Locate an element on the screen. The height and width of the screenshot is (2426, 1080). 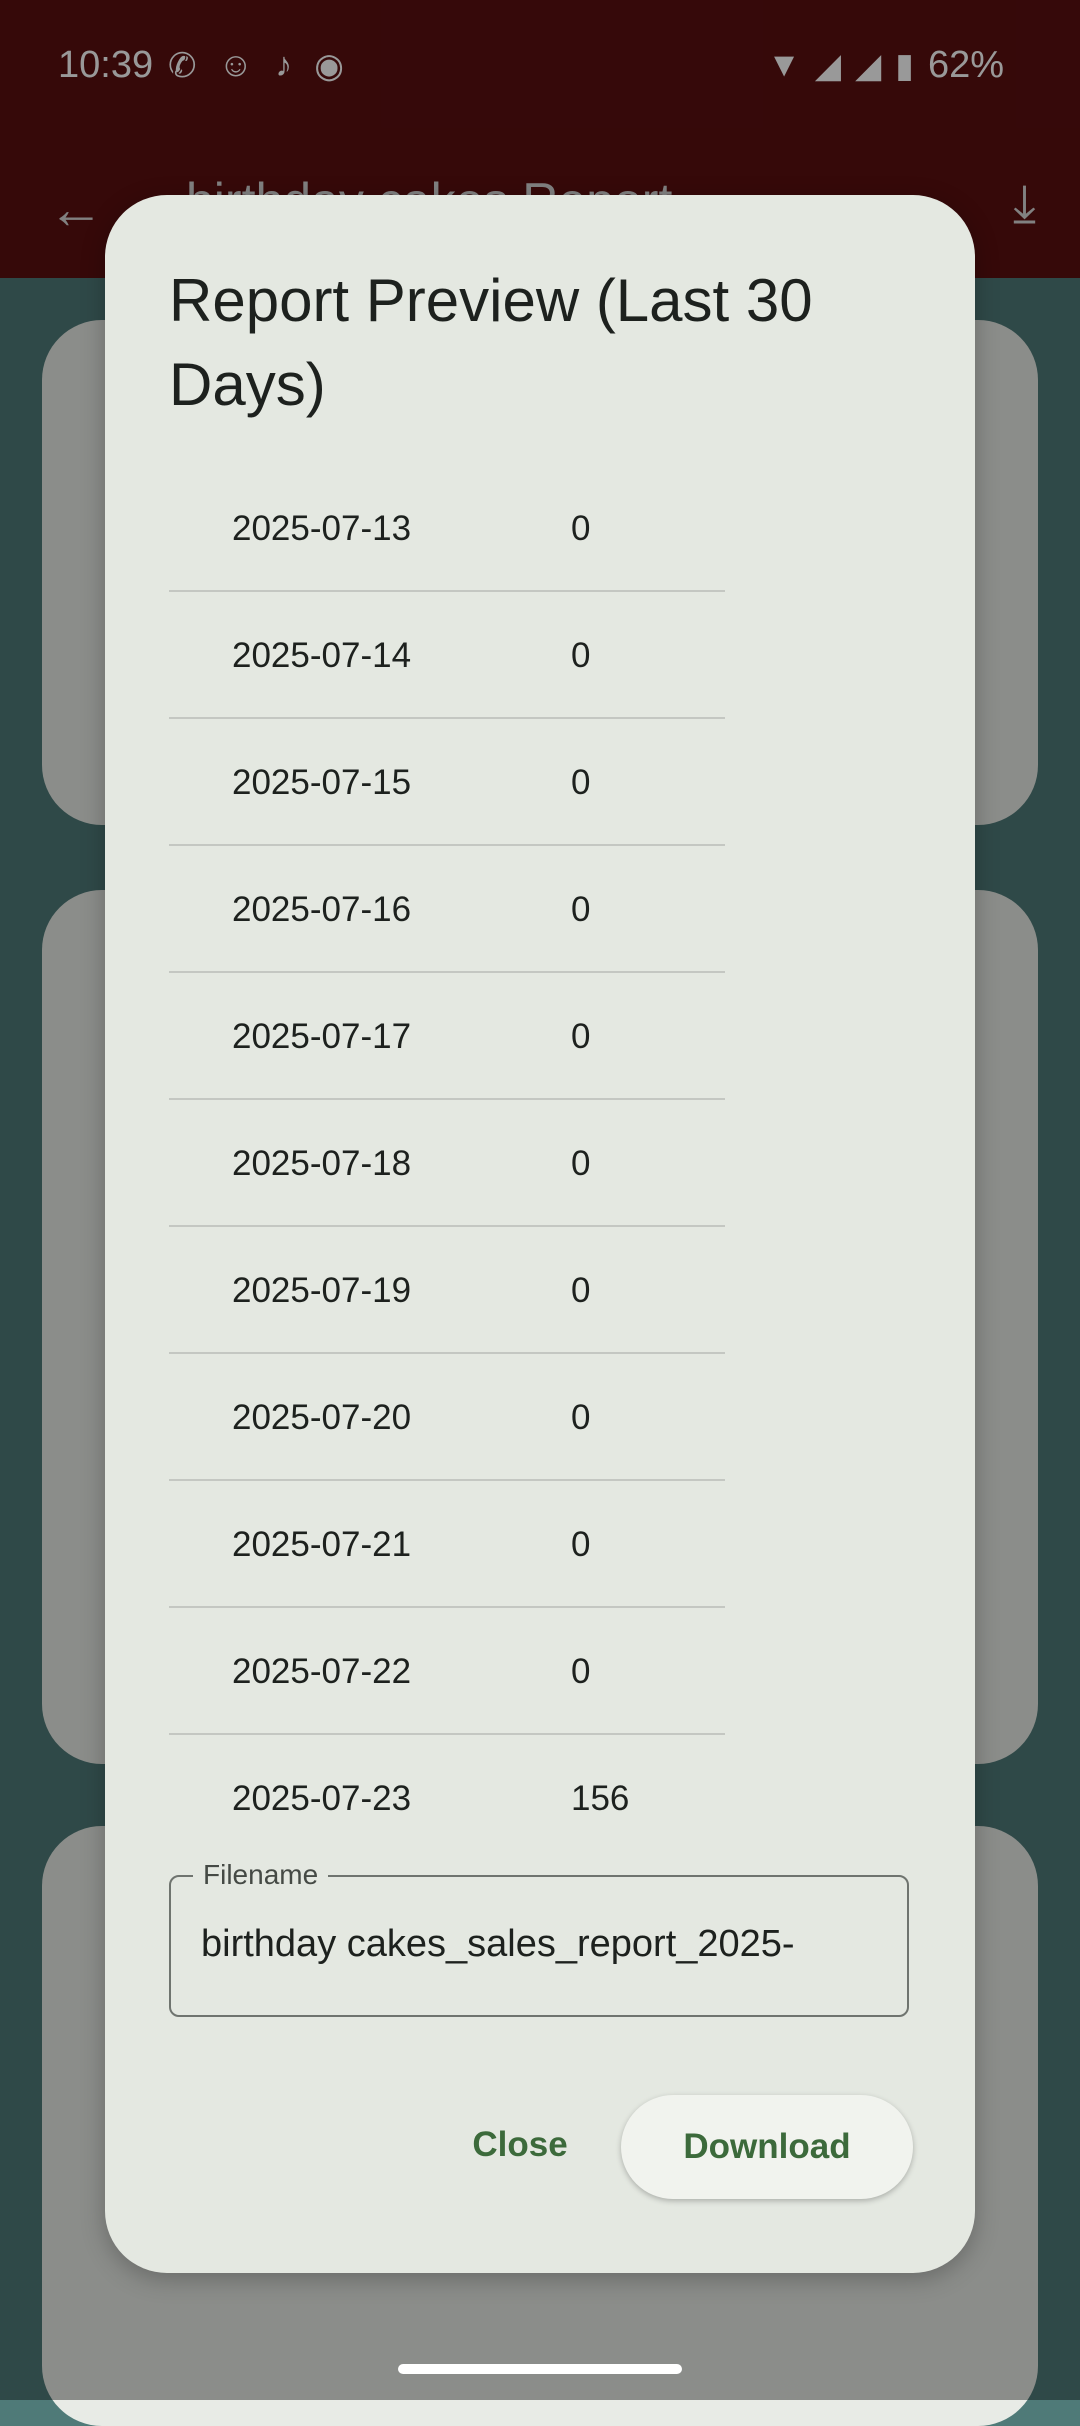
row-date: 2025-07-15 is located at coordinates (322, 782).